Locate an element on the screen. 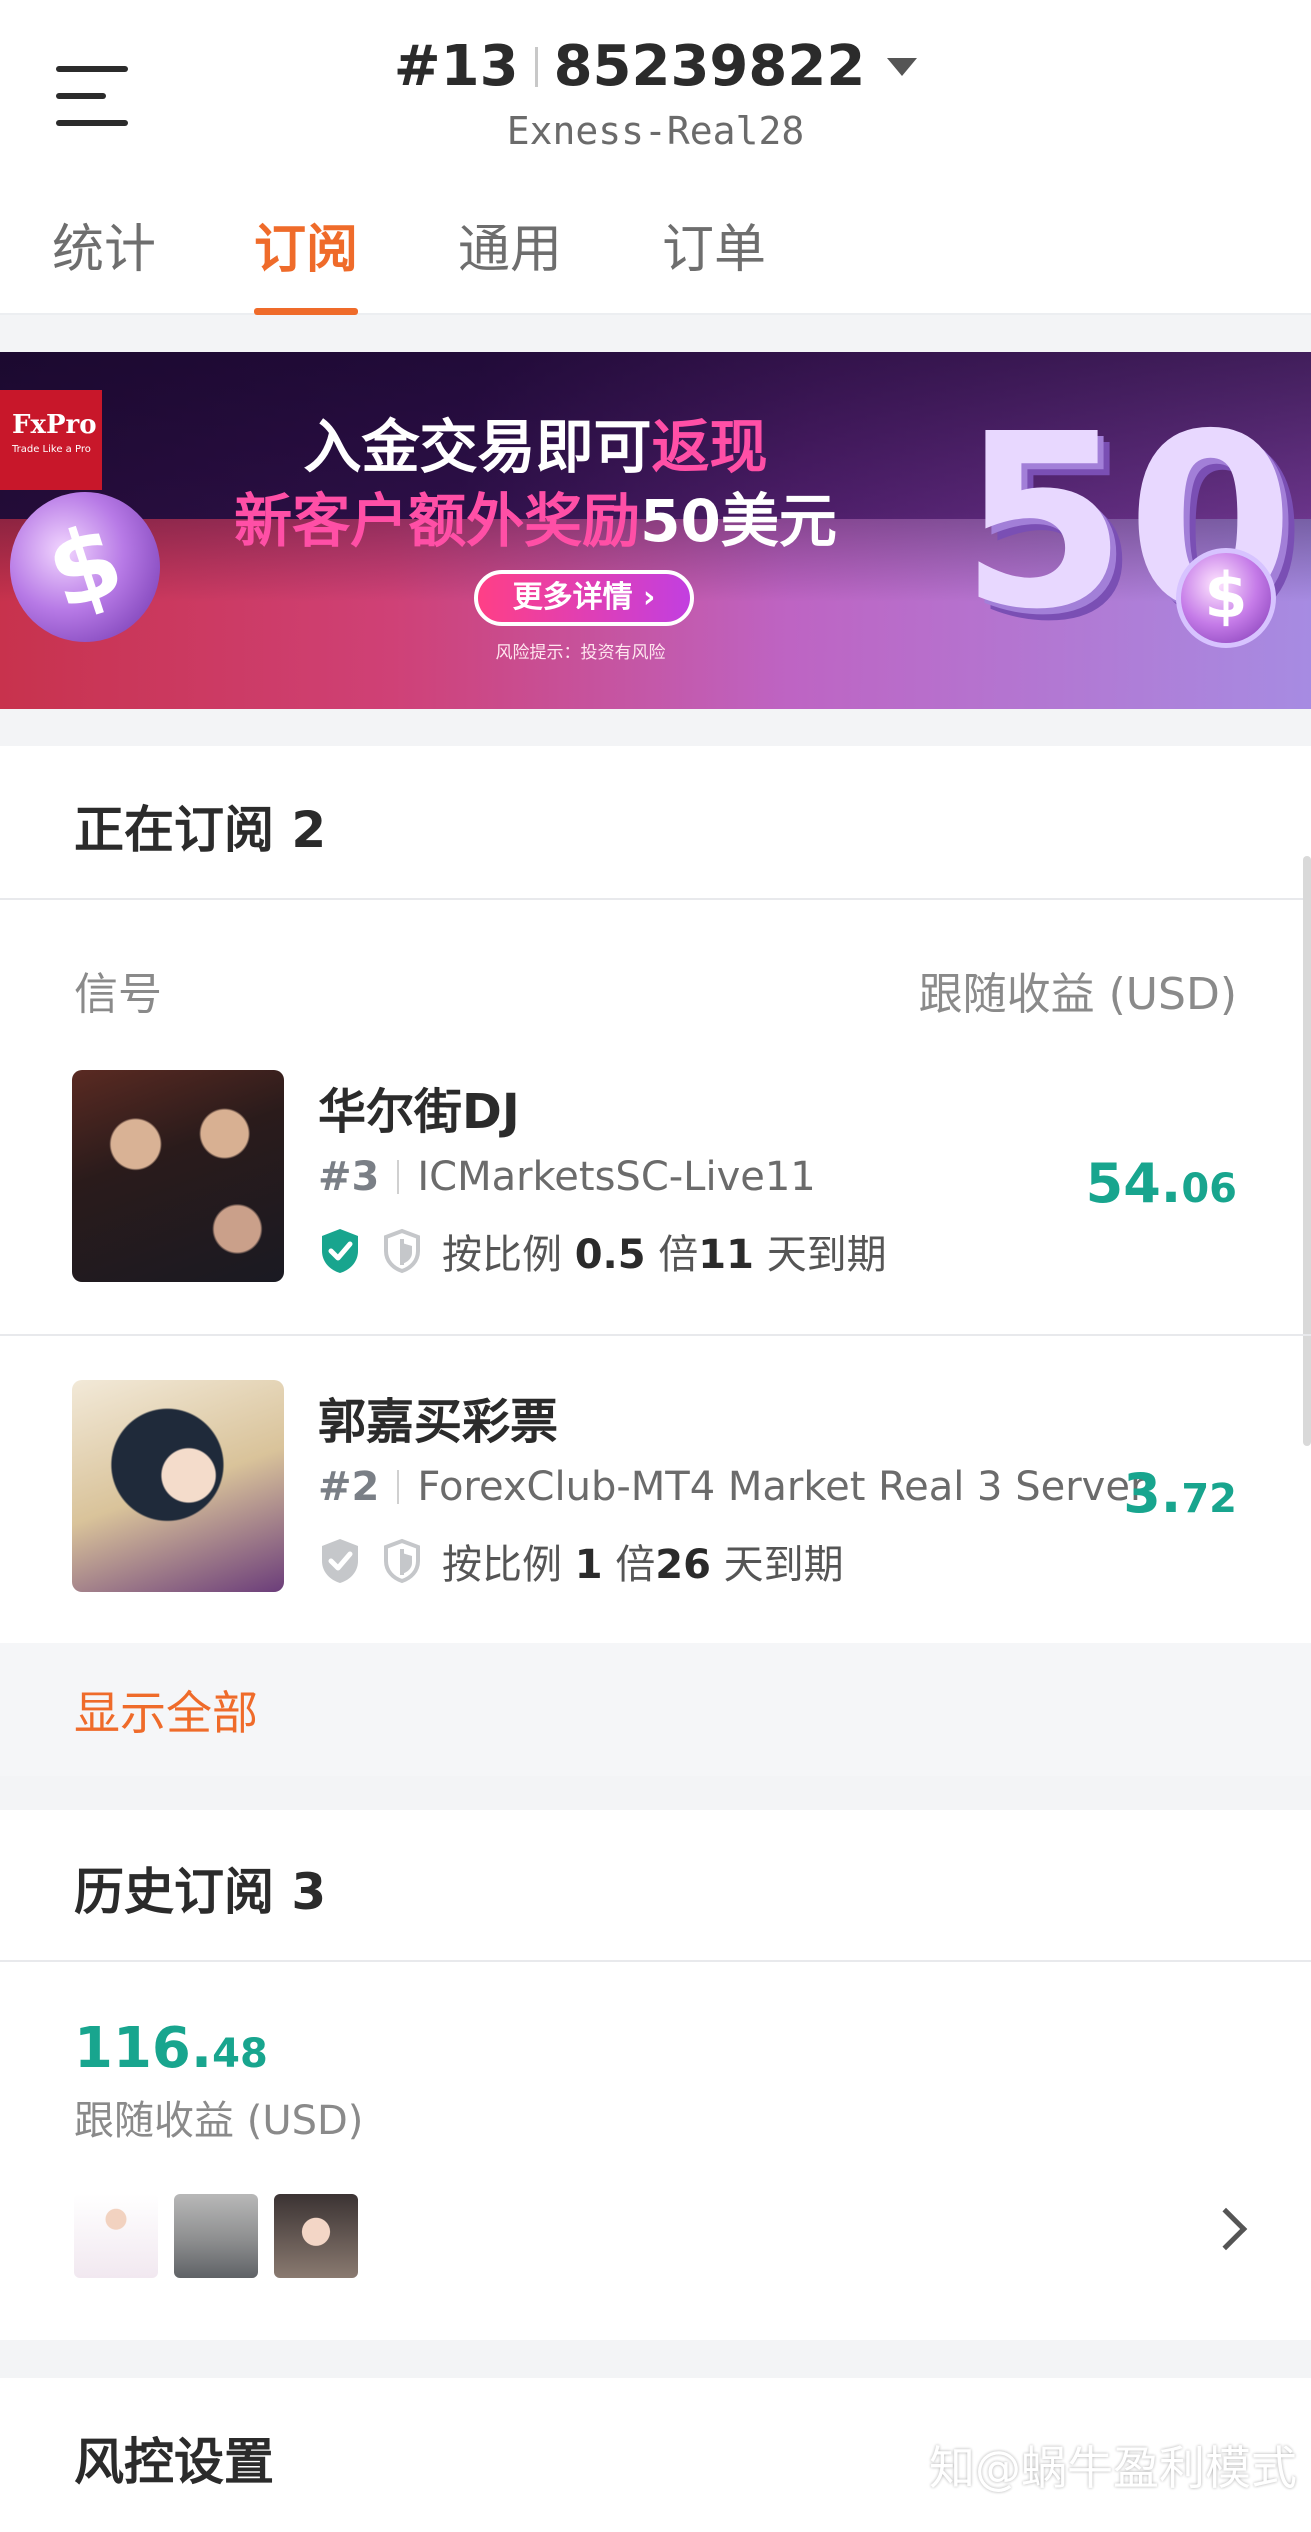 The width and height of the screenshot is (1311, 2532). ratio-value: 0.5 is located at coordinates (610, 1255).